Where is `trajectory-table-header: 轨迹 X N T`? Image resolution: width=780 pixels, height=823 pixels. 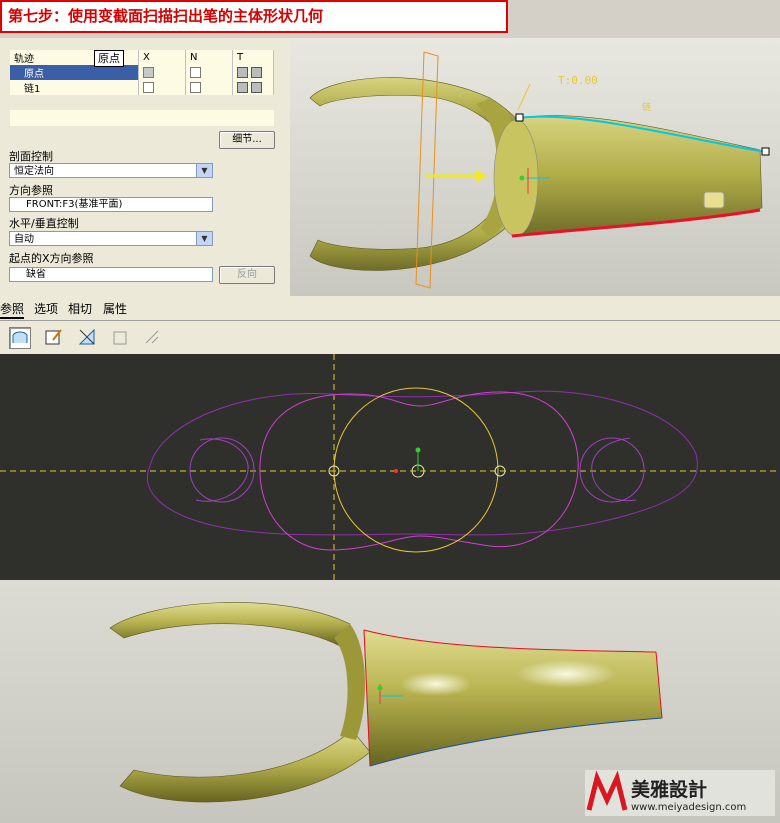 trajectory-table-header: 轨迹 X N T is located at coordinates (142, 57).